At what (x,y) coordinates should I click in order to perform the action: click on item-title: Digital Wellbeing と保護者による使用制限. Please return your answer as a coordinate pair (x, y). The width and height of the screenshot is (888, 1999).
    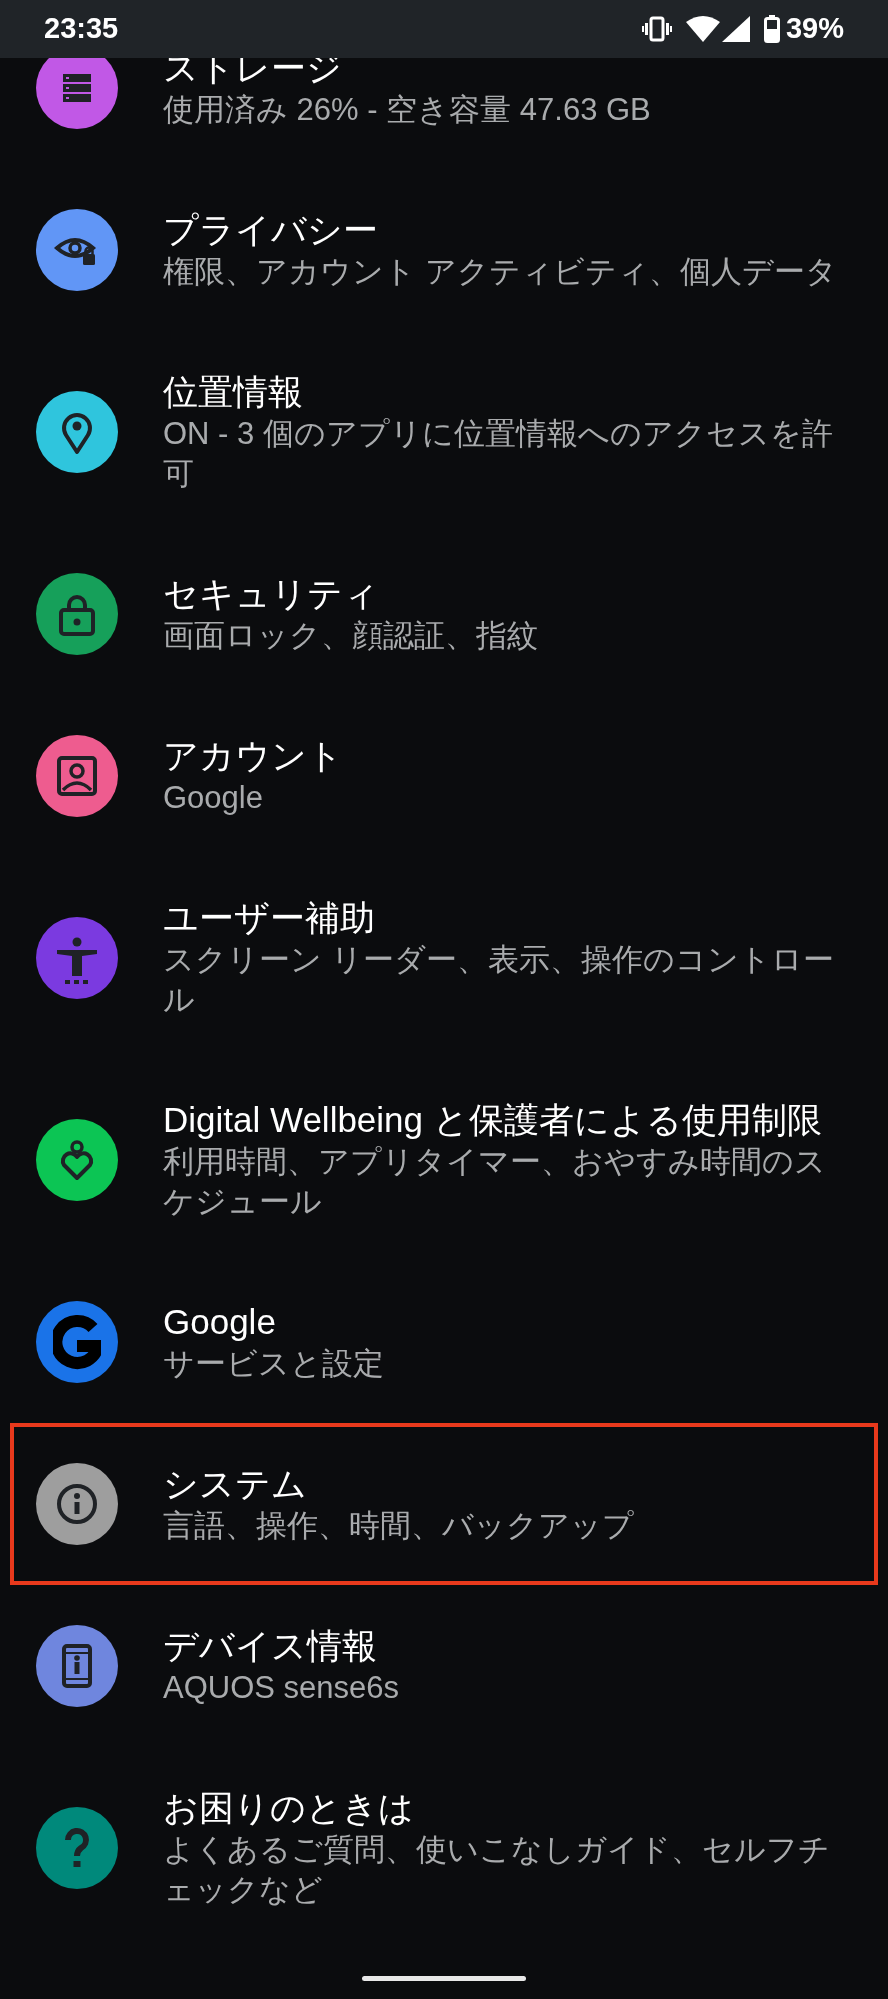
    Looking at the image, I should click on (493, 1120).